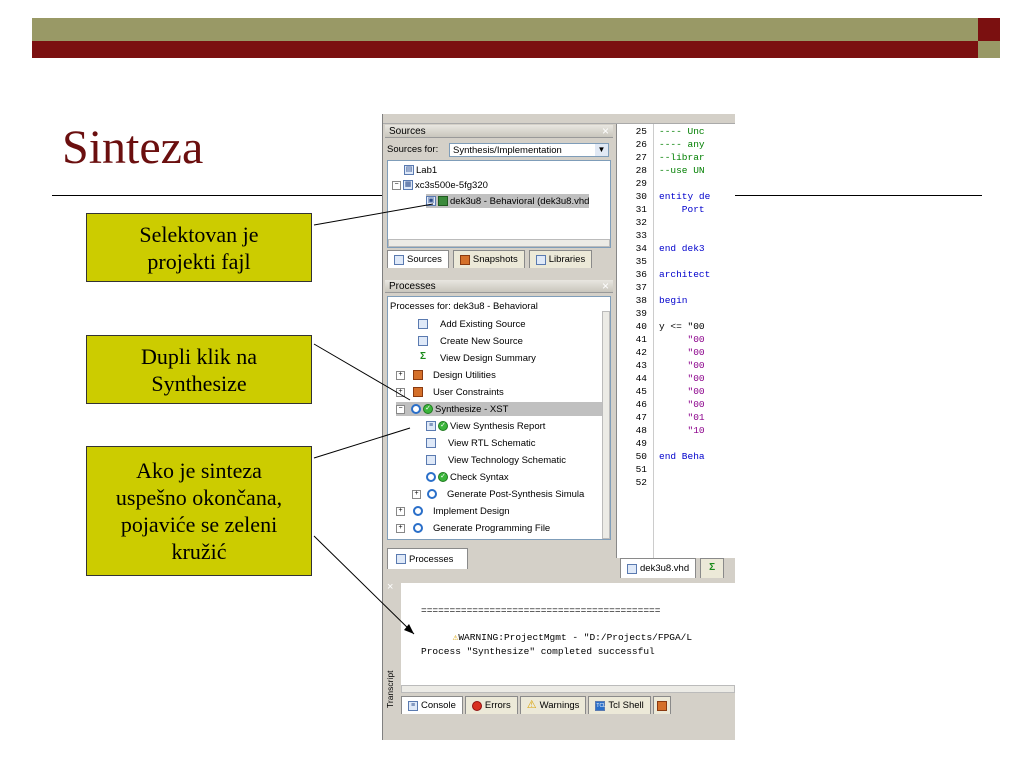 This screenshot has height=768, width=1024. Describe the element at coordinates (420, 170) in the screenshot. I see `tree-item-project: ▤ Lab1` at that location.